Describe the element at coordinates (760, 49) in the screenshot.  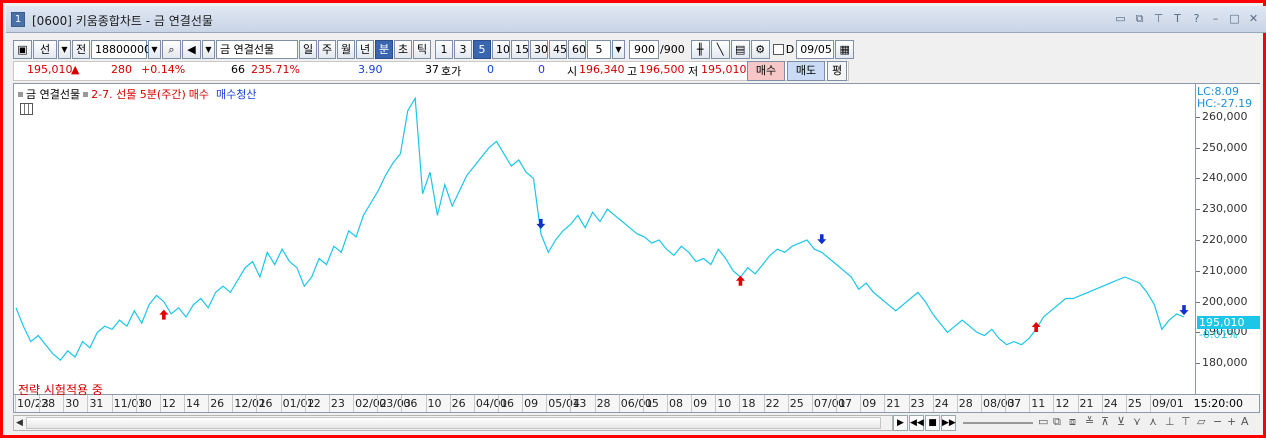
I see `gear-icon: ⚙` at that location.